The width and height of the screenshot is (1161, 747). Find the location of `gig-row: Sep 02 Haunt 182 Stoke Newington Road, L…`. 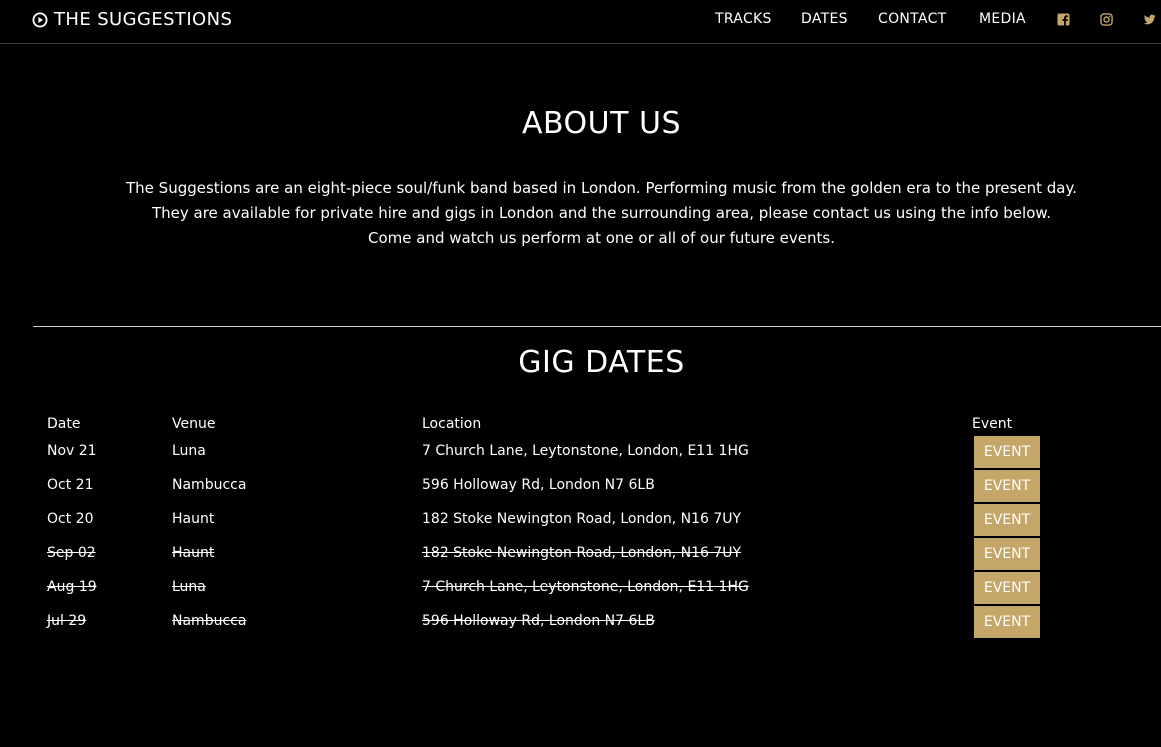

gig-row: Sep 02 Haunt 182 Stoke Newington Road, L… is located at coordinates (580, 554).